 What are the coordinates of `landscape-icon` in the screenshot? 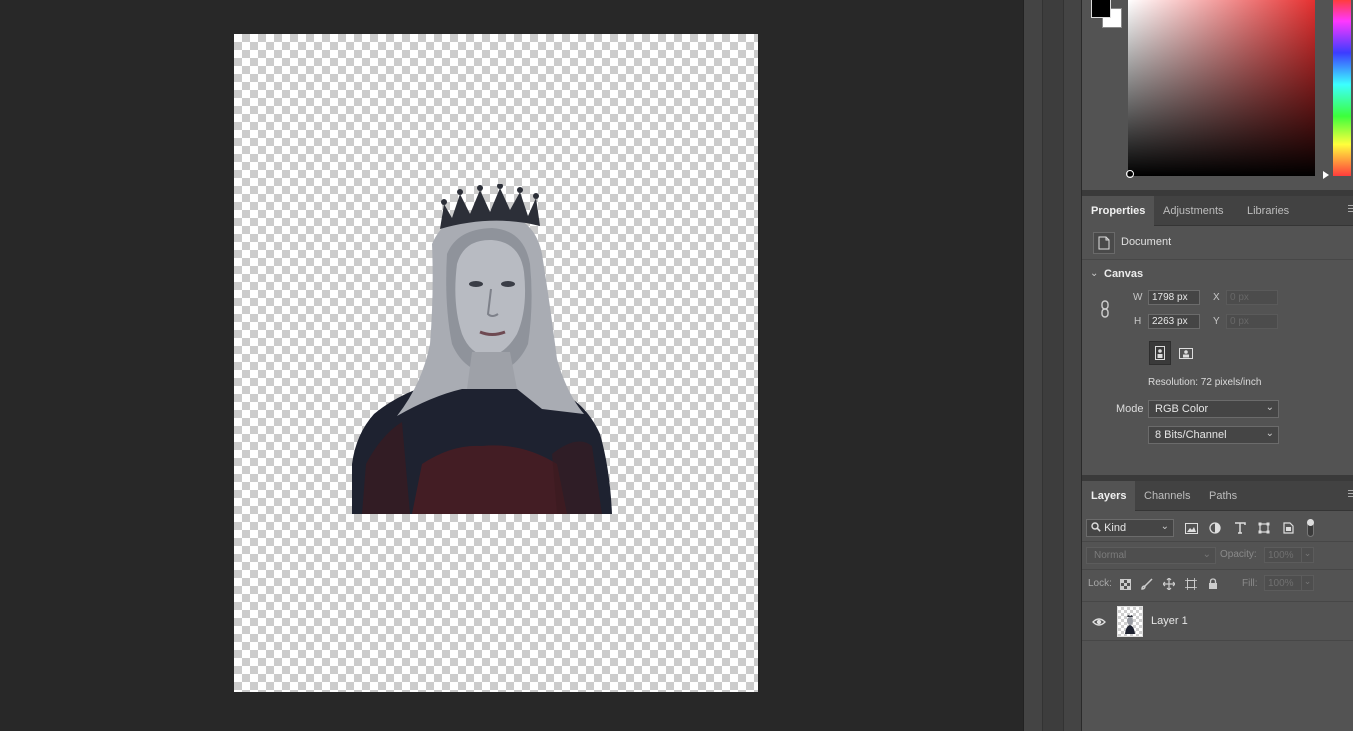 It's located at (1186, 353).